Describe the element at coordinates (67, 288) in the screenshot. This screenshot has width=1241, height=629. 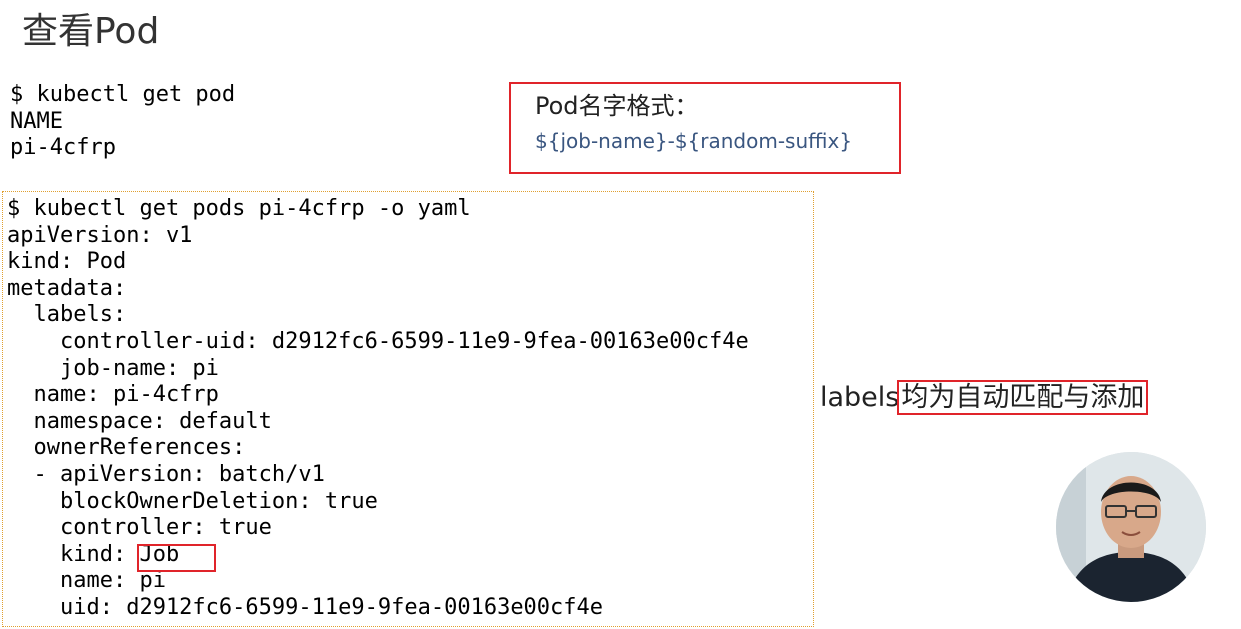
I see `yaml-line: metadata:` at that location.